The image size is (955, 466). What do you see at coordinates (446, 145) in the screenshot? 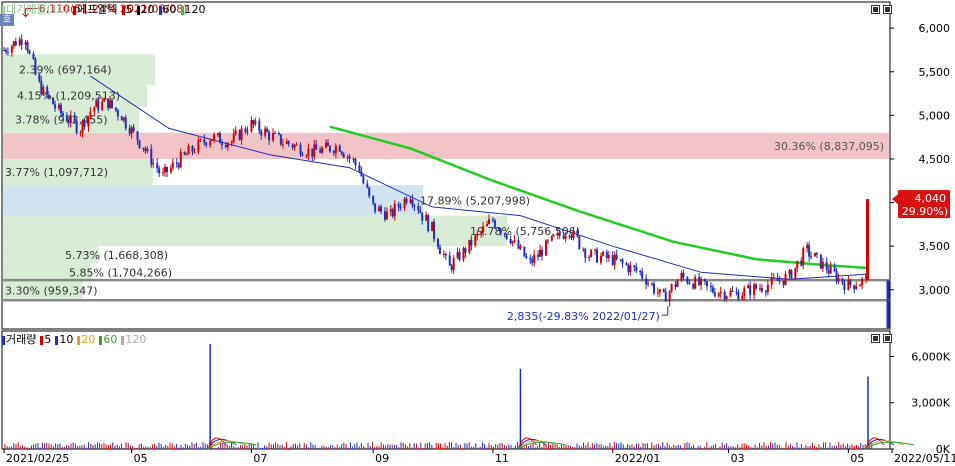
I see `volume-profile-band` at bounding box center [446, 145].